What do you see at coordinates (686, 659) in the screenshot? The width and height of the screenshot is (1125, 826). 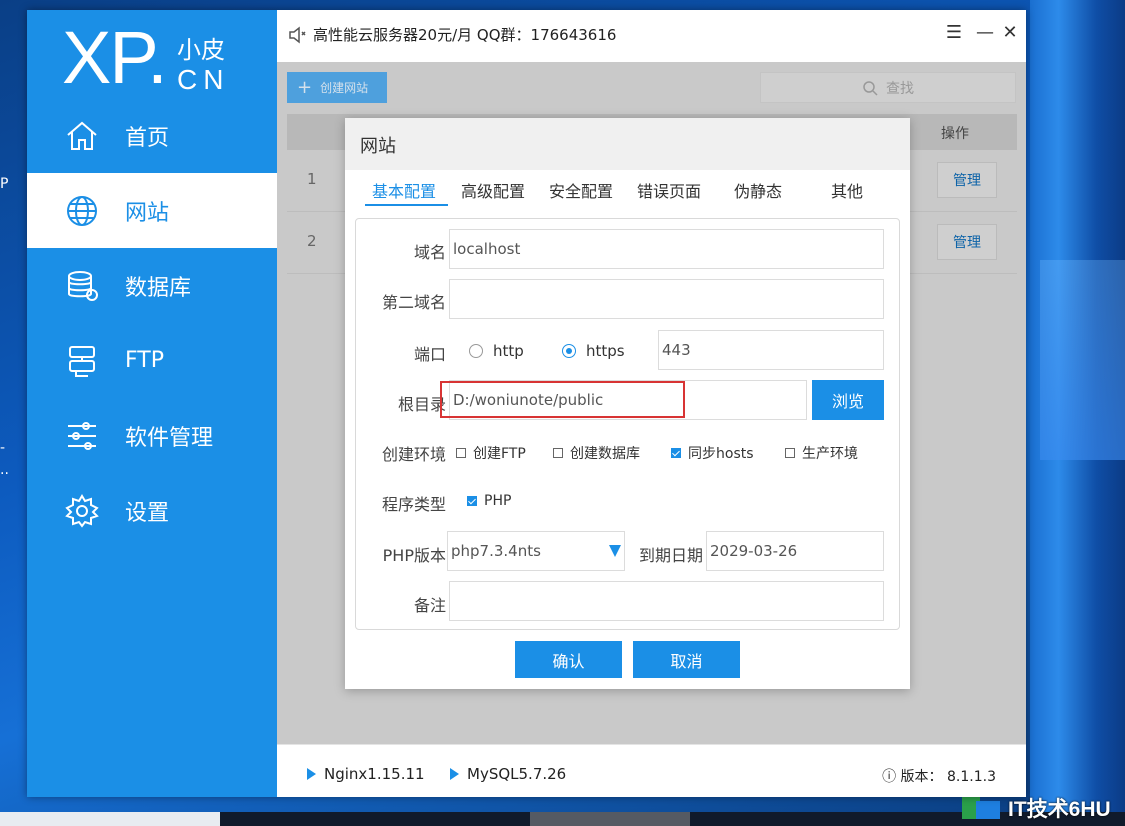 I see `cancel-button: 取消` at bounding box center [686, 659].